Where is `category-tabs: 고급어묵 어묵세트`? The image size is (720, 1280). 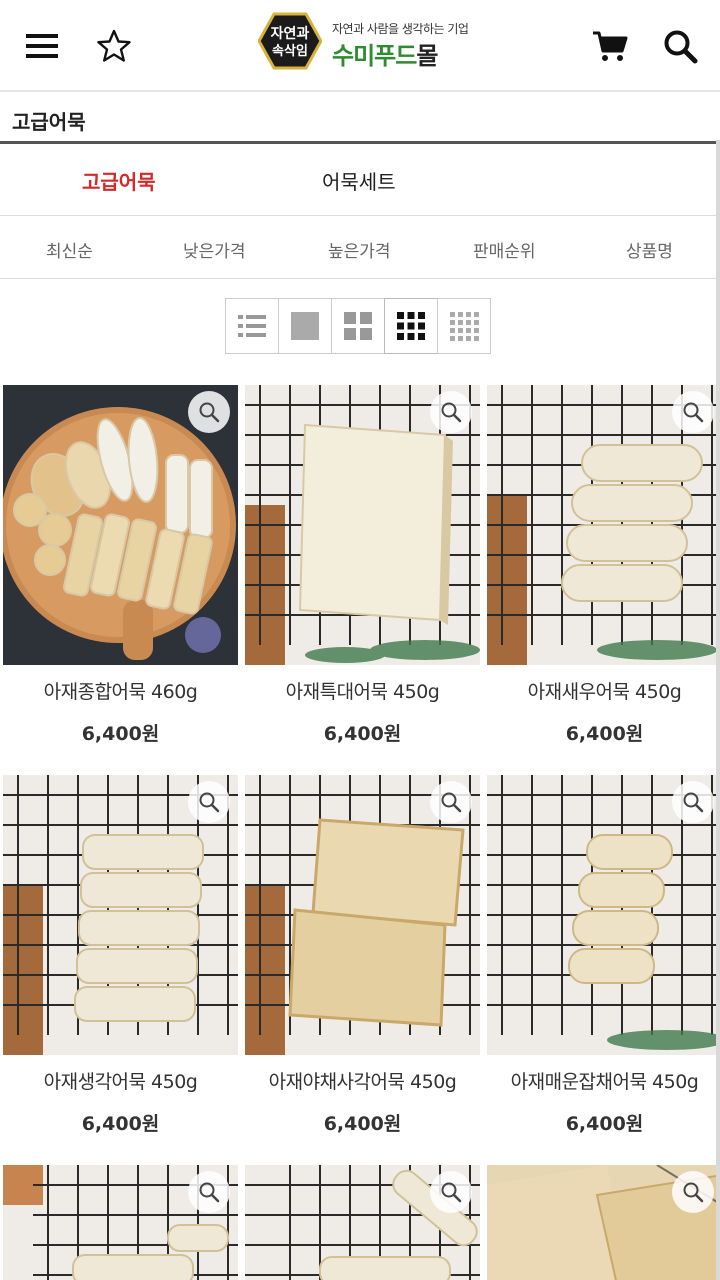
category-tabs: 고급어묵 어묵세트 is located at coordinates (360, 181).